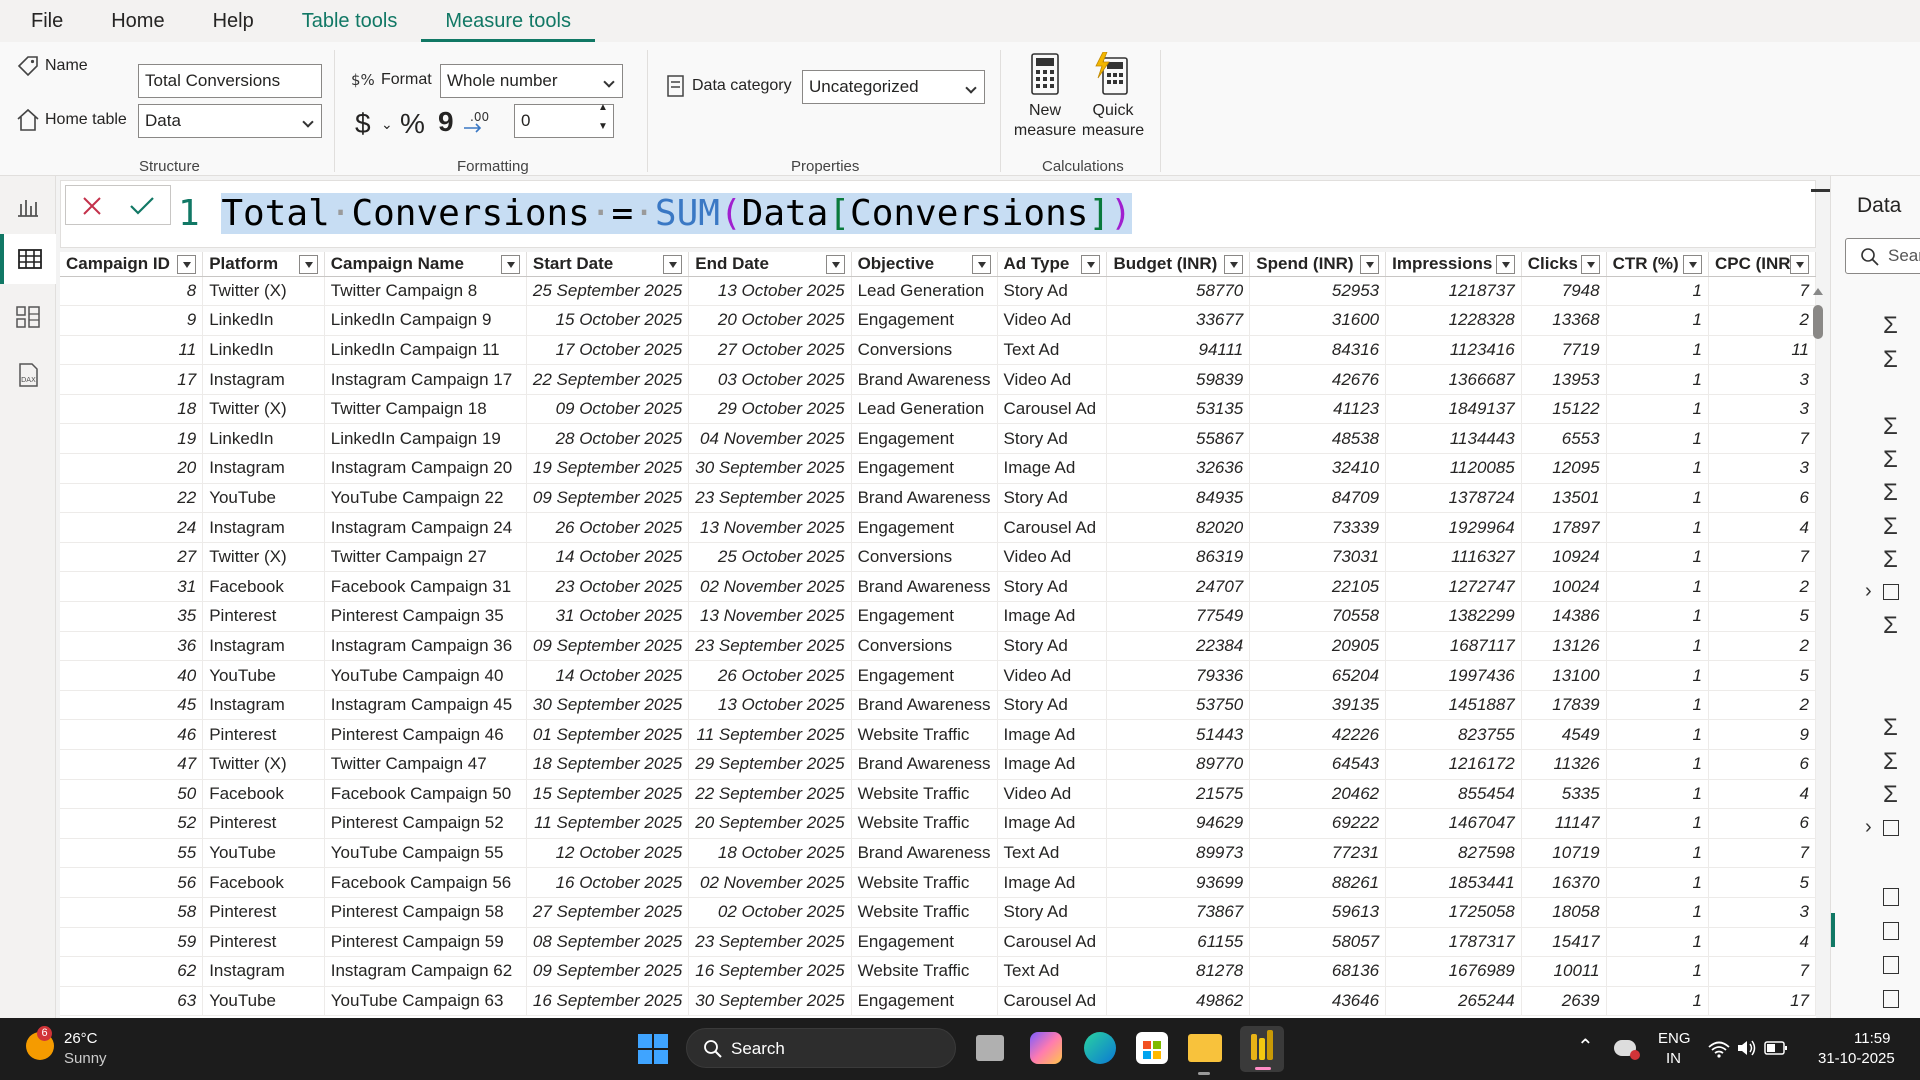 Image resolution: width=1920 pixels, height=1080 pixels. Describe the element at coordinates (603, 107) in the screenshot. I see `spin-up-icon: ▲` at that location.